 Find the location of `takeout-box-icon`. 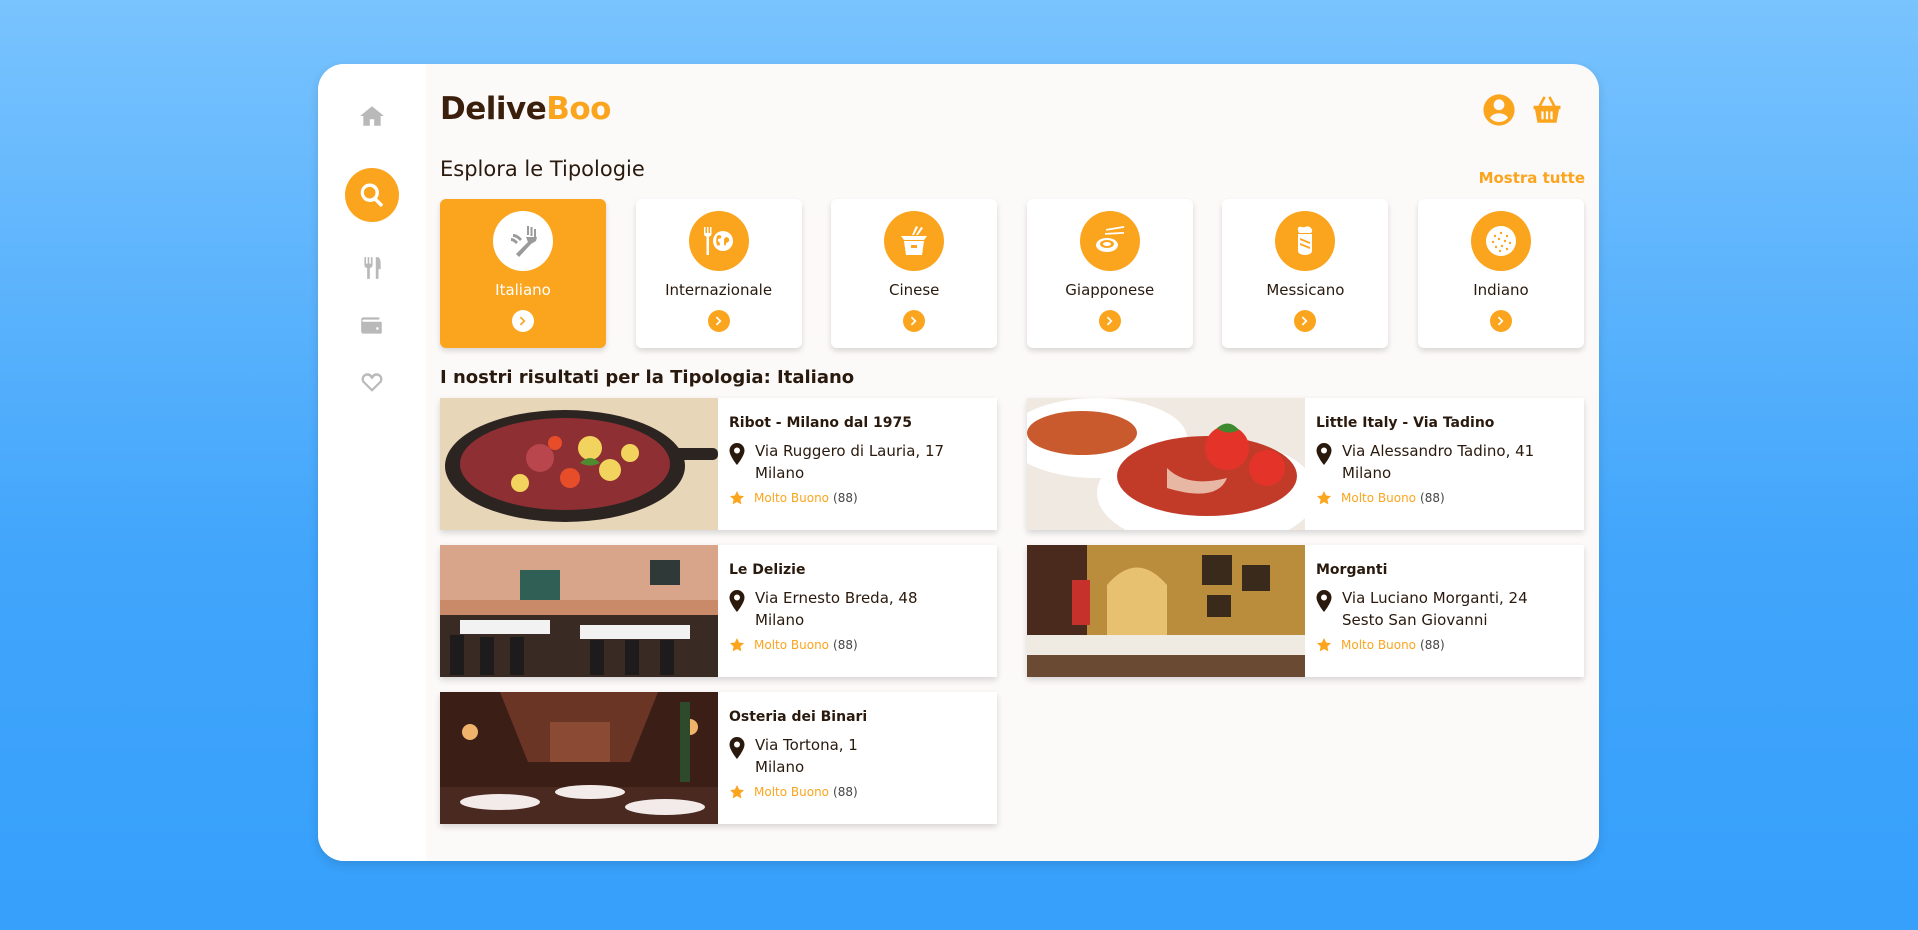

takeout-box-icon is located at coordinates (914, 240).